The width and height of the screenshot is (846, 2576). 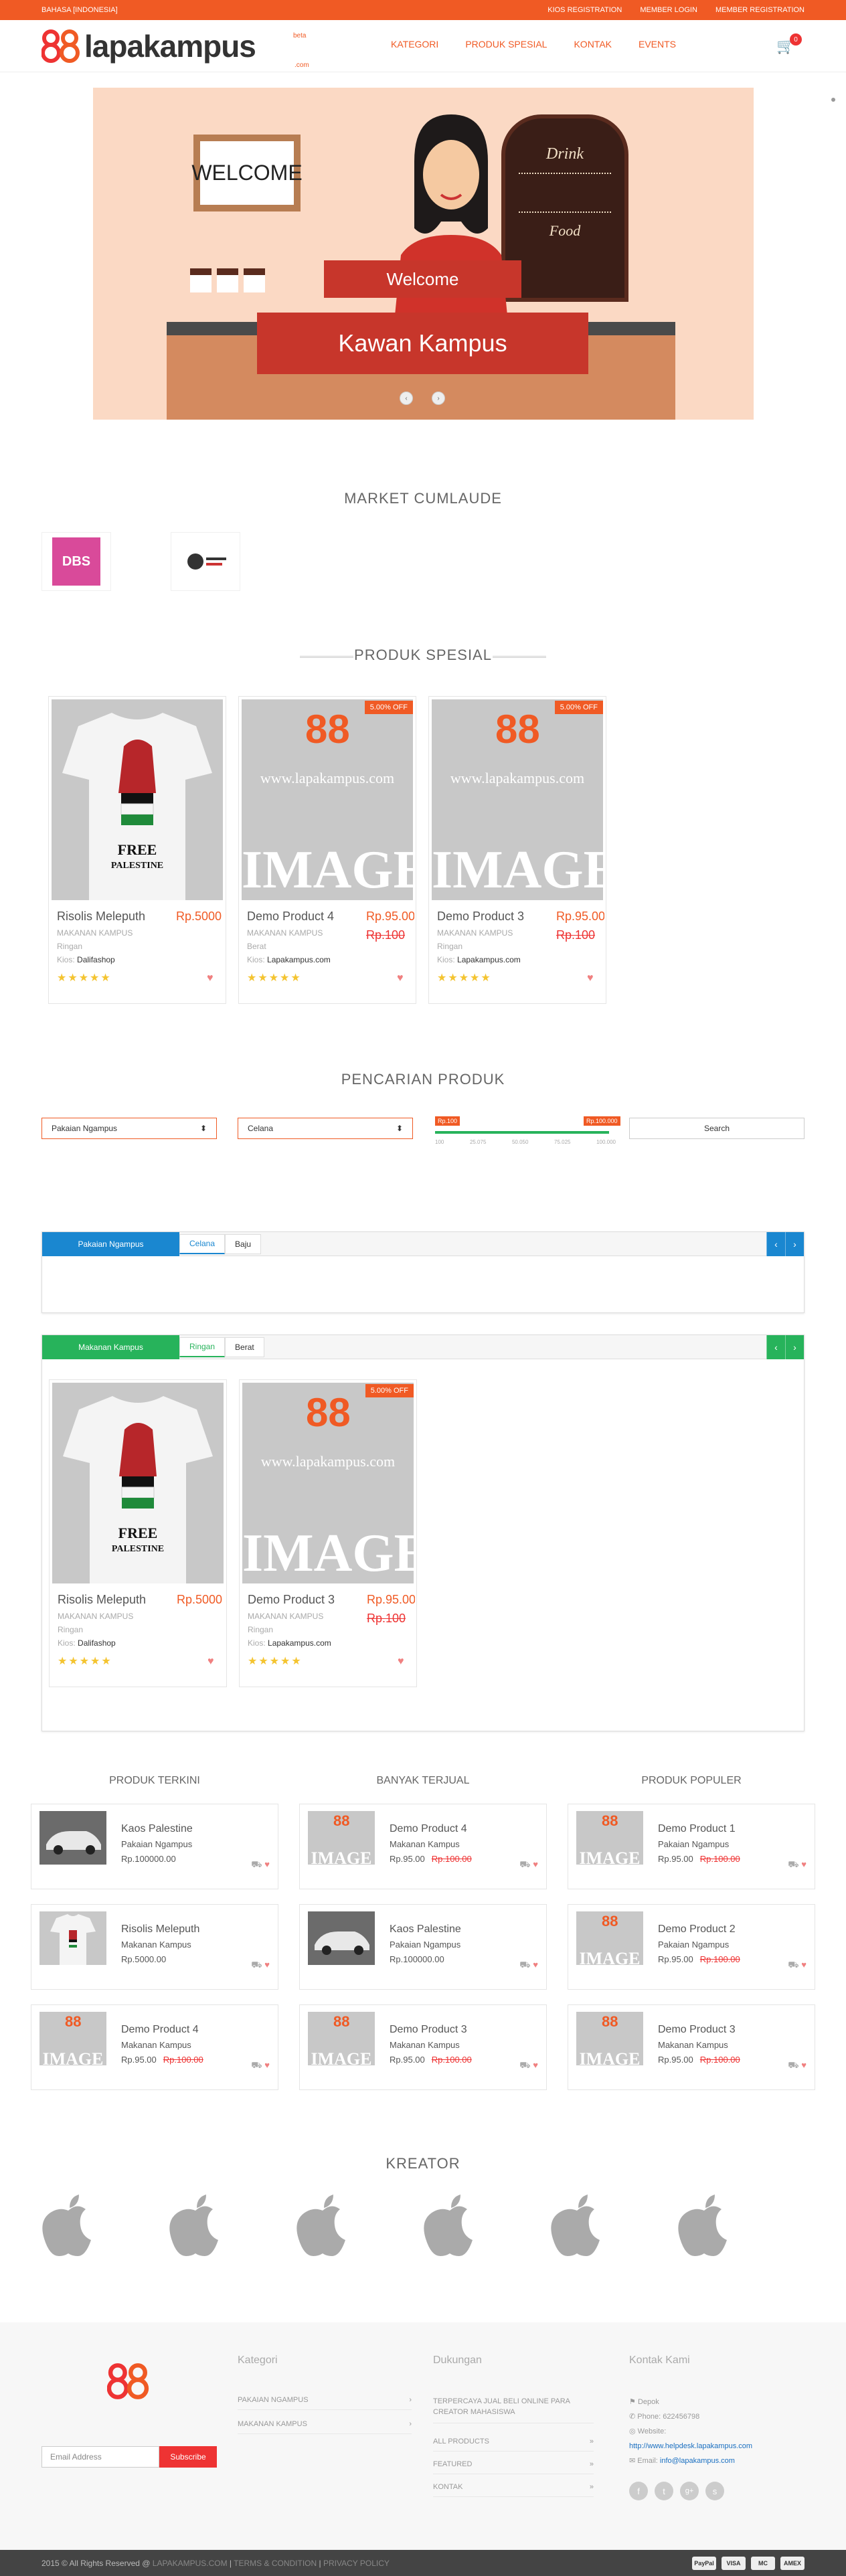 I want to click on footer-link-pakaian: PAKAIAN NGAMPUS ›, so click(x=325, y=2403).